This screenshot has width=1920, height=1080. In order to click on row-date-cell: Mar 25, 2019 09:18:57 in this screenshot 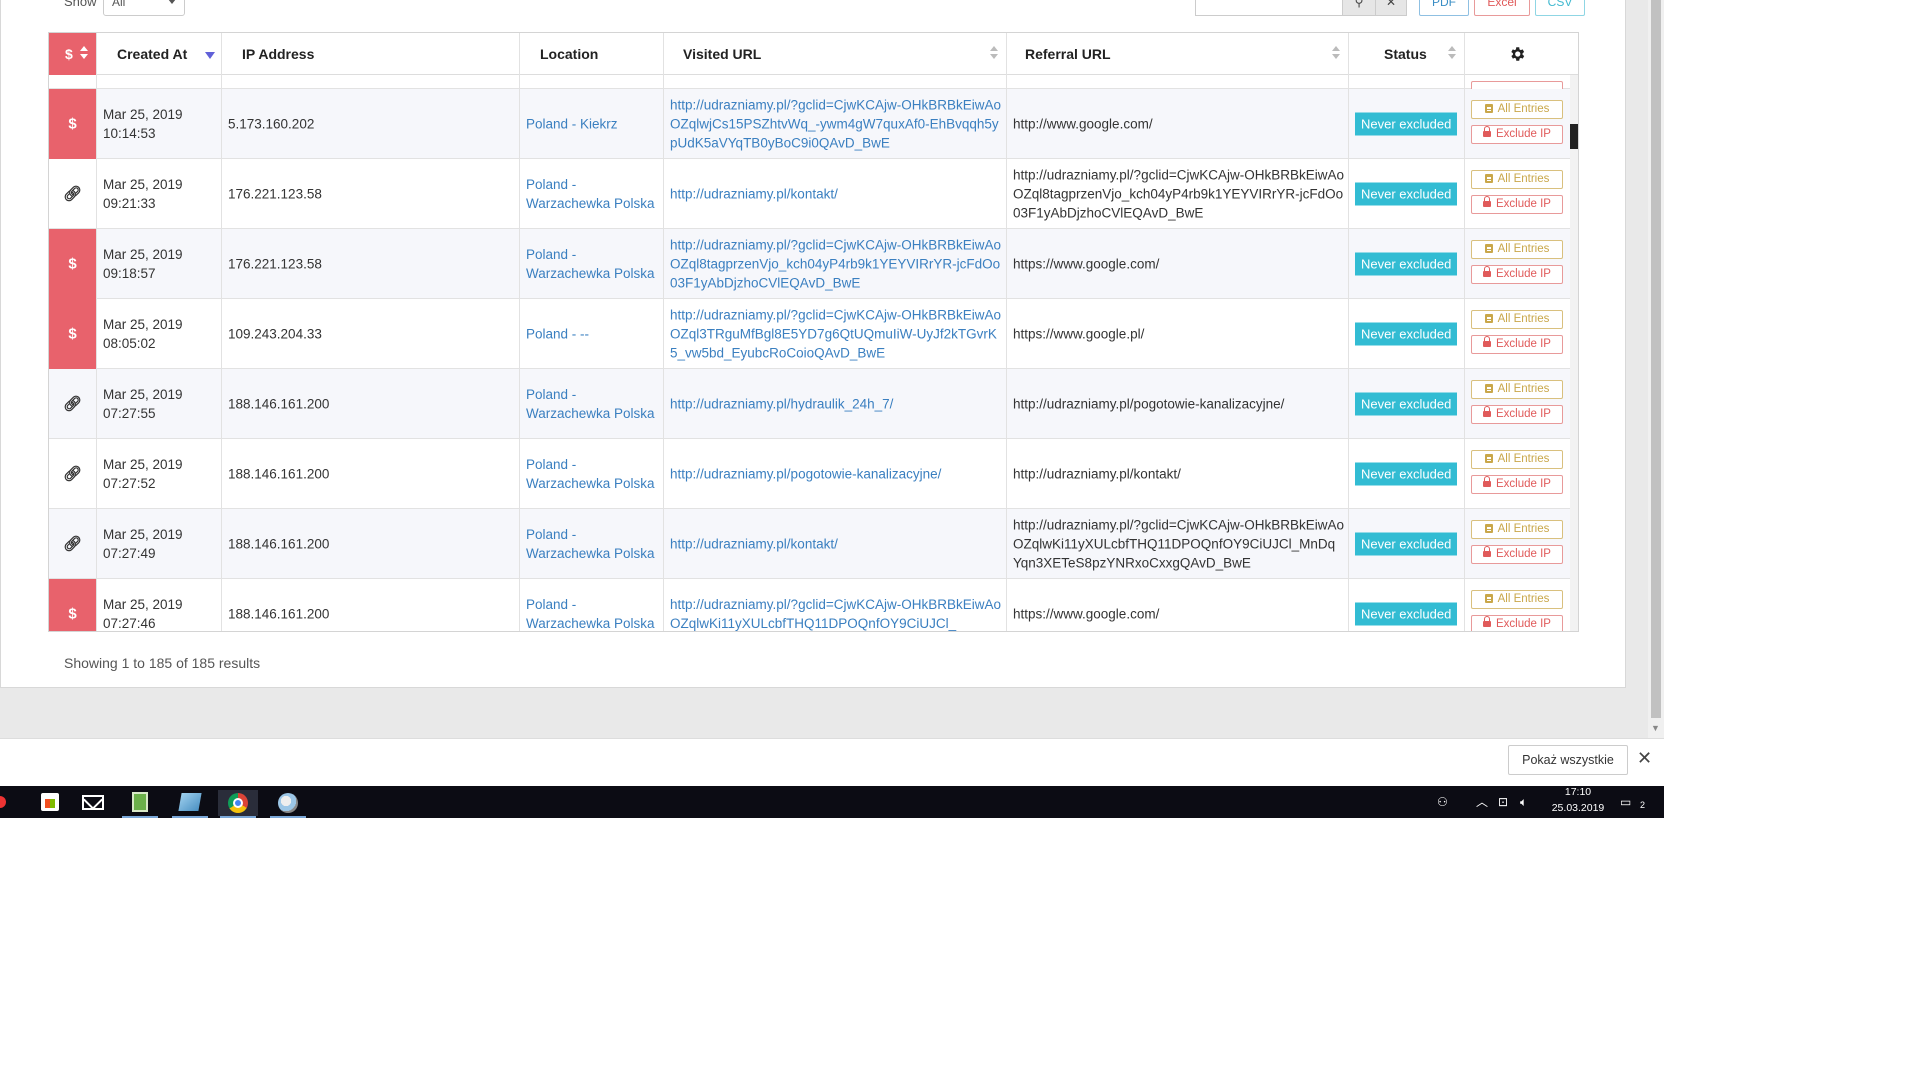, I will do `click(159, 264)`.